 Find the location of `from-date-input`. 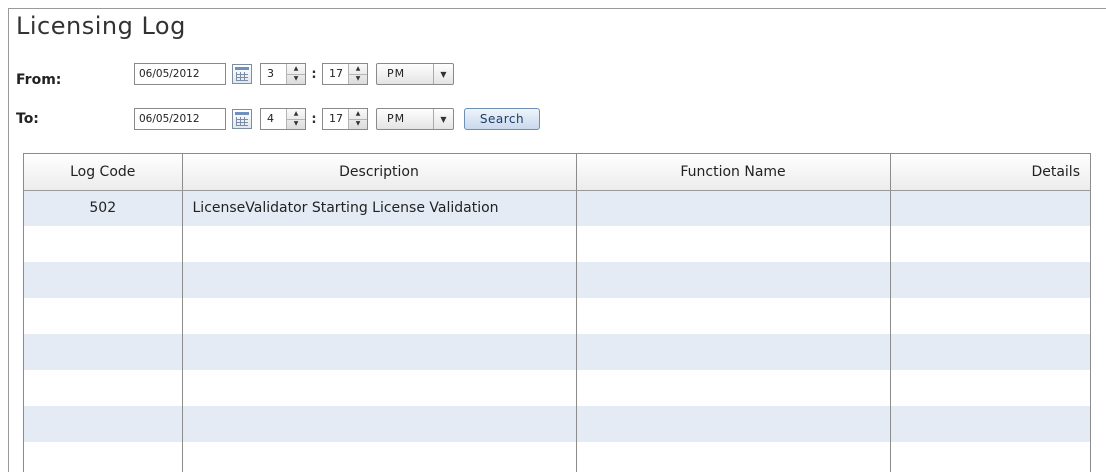

from-date-input is located at coordinates (180, 74).